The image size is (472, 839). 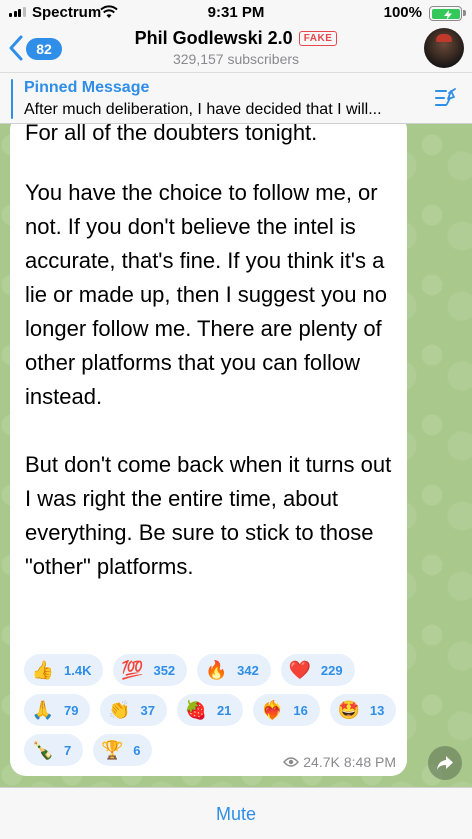 I want to click on pinned-title: Pinned Message, so click(x=87, y=87).